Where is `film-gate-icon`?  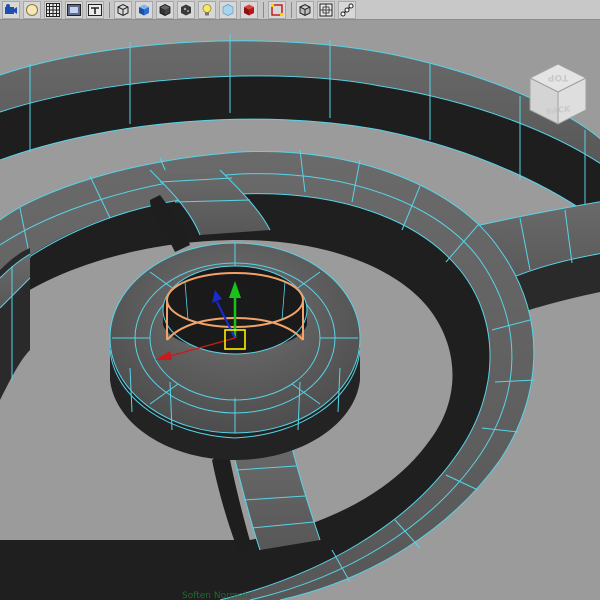 film-gate-icon is located at coordinates (74, 9).